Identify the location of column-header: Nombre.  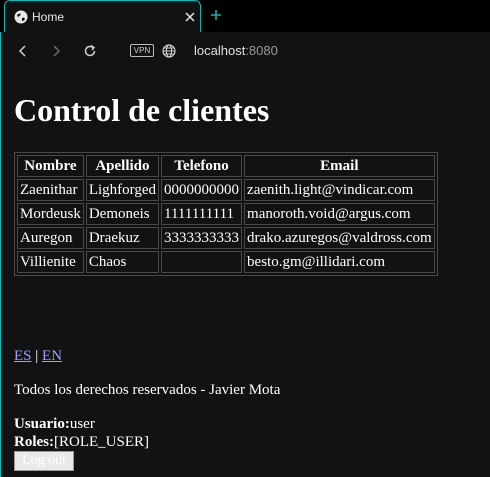
(50, 166).